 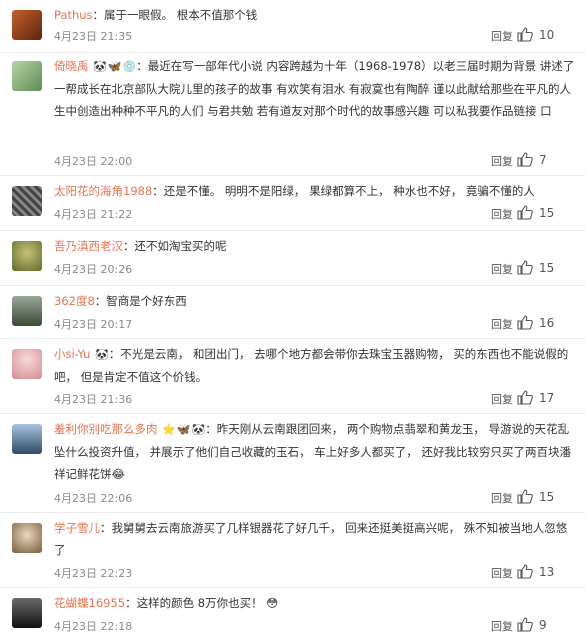 I want to click on comment-item: 362度8：智商是个好东西 4月23日 20:17 回复 16, so click(x=292, y=312).